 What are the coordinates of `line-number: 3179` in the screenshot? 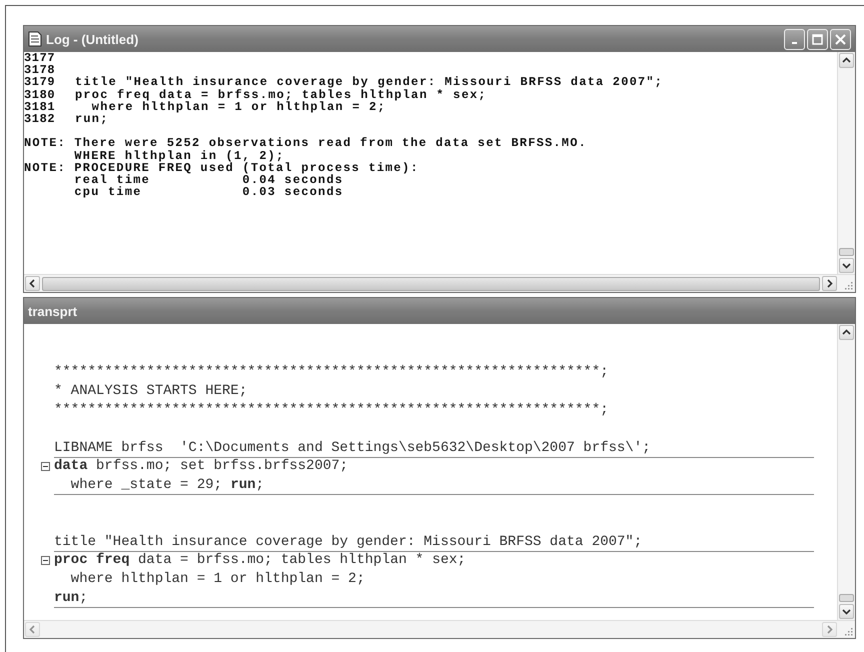 It's located at (40, 82).